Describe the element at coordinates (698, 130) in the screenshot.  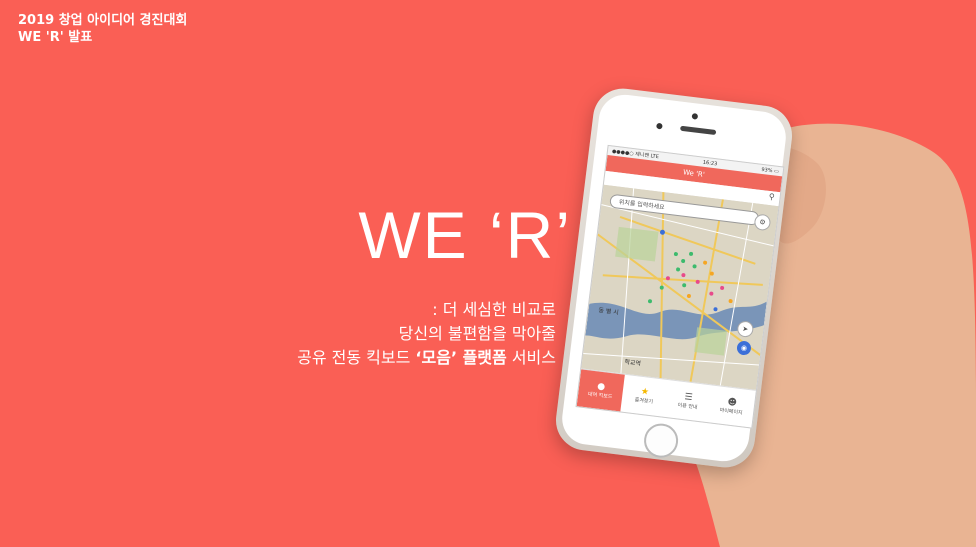
I see `speaker-grille` at that location.